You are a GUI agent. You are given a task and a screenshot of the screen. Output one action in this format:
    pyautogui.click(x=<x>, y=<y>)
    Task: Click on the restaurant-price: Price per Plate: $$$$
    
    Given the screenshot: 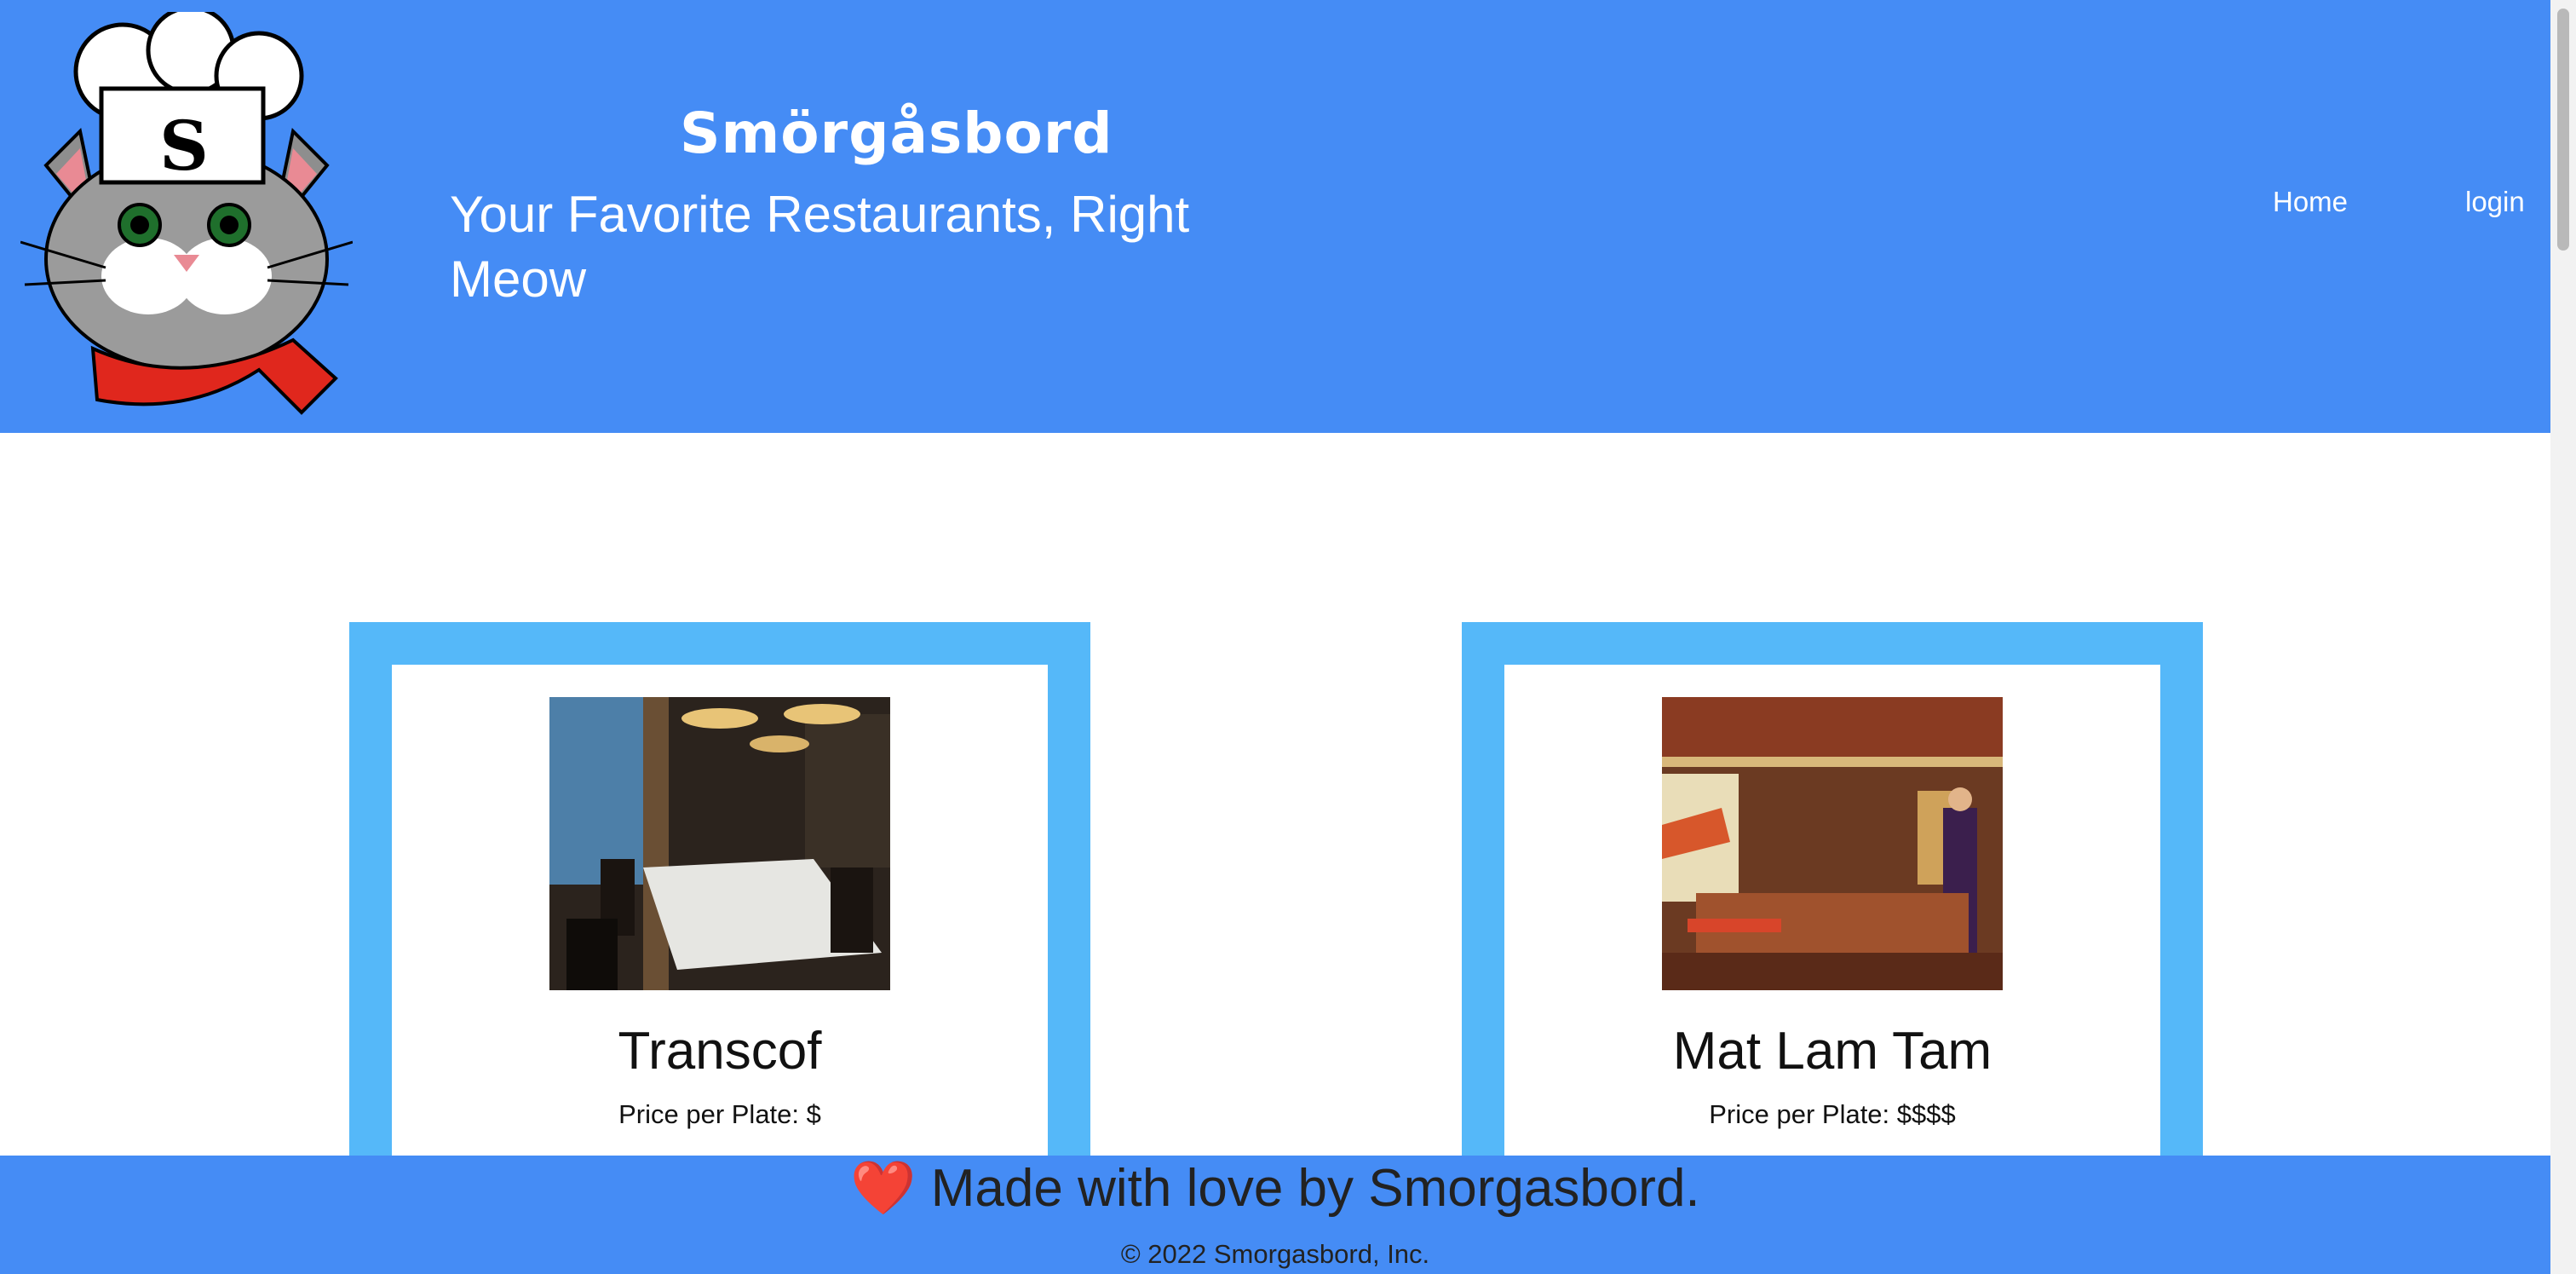 What is the action you would take?
    pyautogui.click(x=1833, y=1114)
    